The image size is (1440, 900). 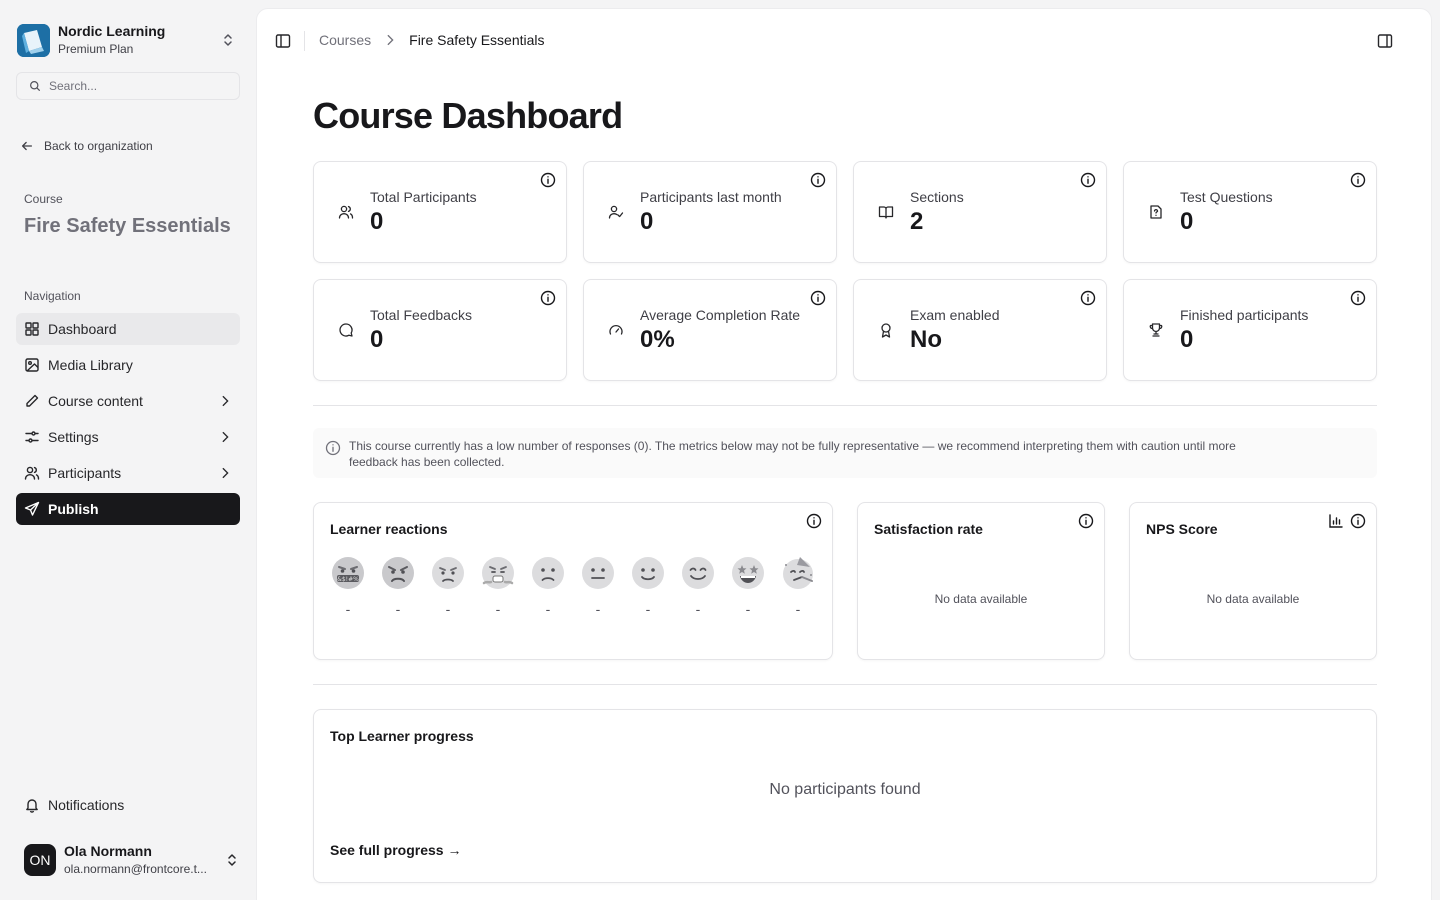 What do you see at coordinates (710, 212) in the screenshot?
I see `stat-card-participants-last-month: Participants last month 0` at bounding box center [710, 212].